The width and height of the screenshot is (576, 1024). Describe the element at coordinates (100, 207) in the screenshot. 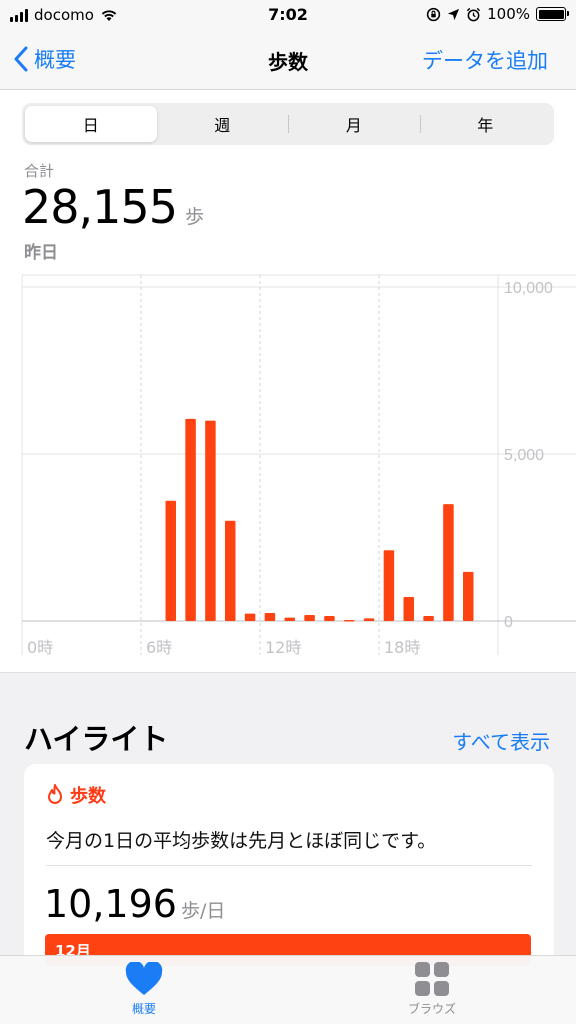

I see `total-steps-value: 28,155` at that location.